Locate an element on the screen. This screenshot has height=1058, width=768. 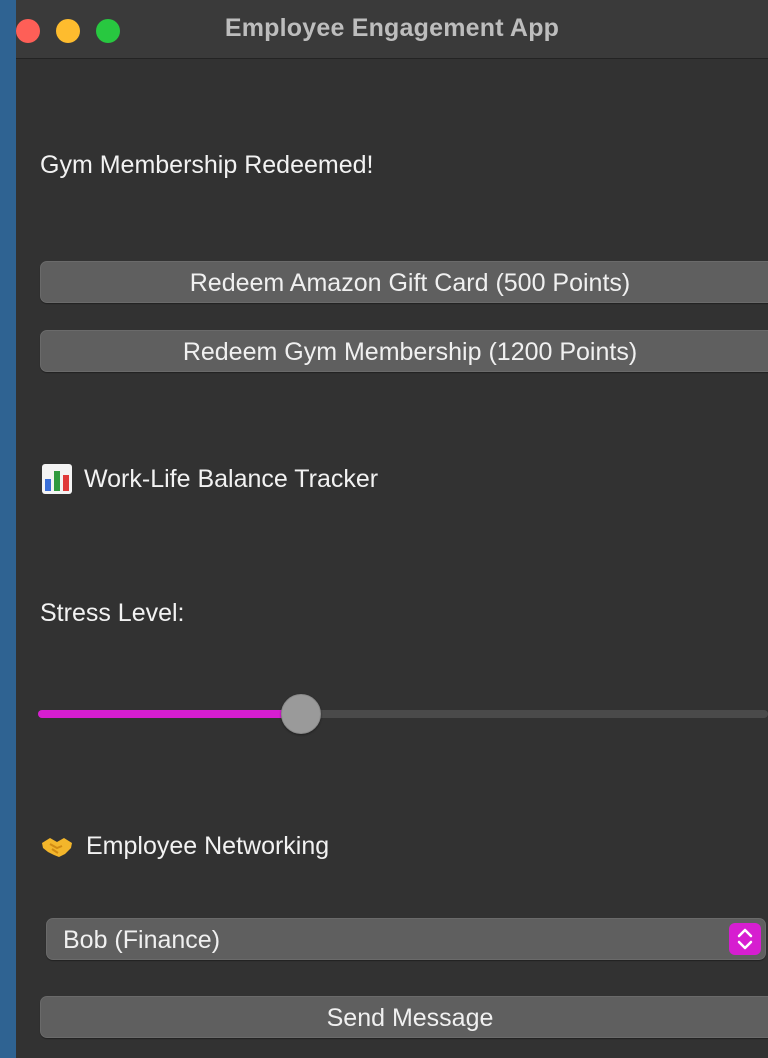
handshake-icon is located at coordinates (57, 847).